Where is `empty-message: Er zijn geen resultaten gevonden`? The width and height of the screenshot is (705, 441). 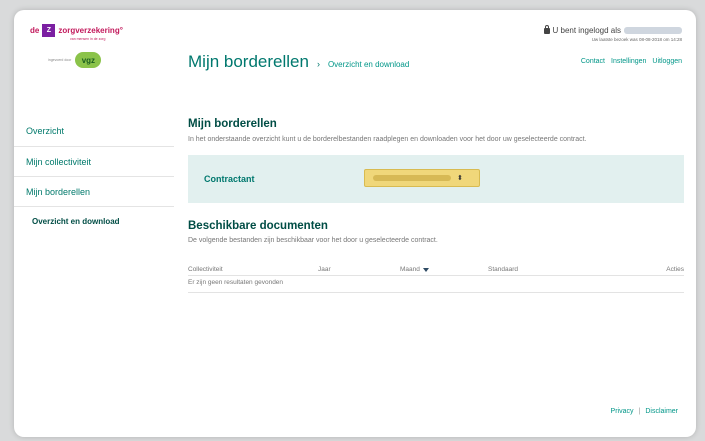
empty-message: Er zijn geen resultaten gevonden is located at coordinates (436, 286).